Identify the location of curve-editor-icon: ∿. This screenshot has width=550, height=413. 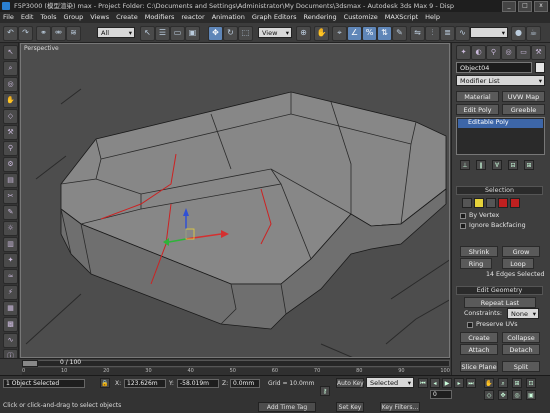
(462, 33).